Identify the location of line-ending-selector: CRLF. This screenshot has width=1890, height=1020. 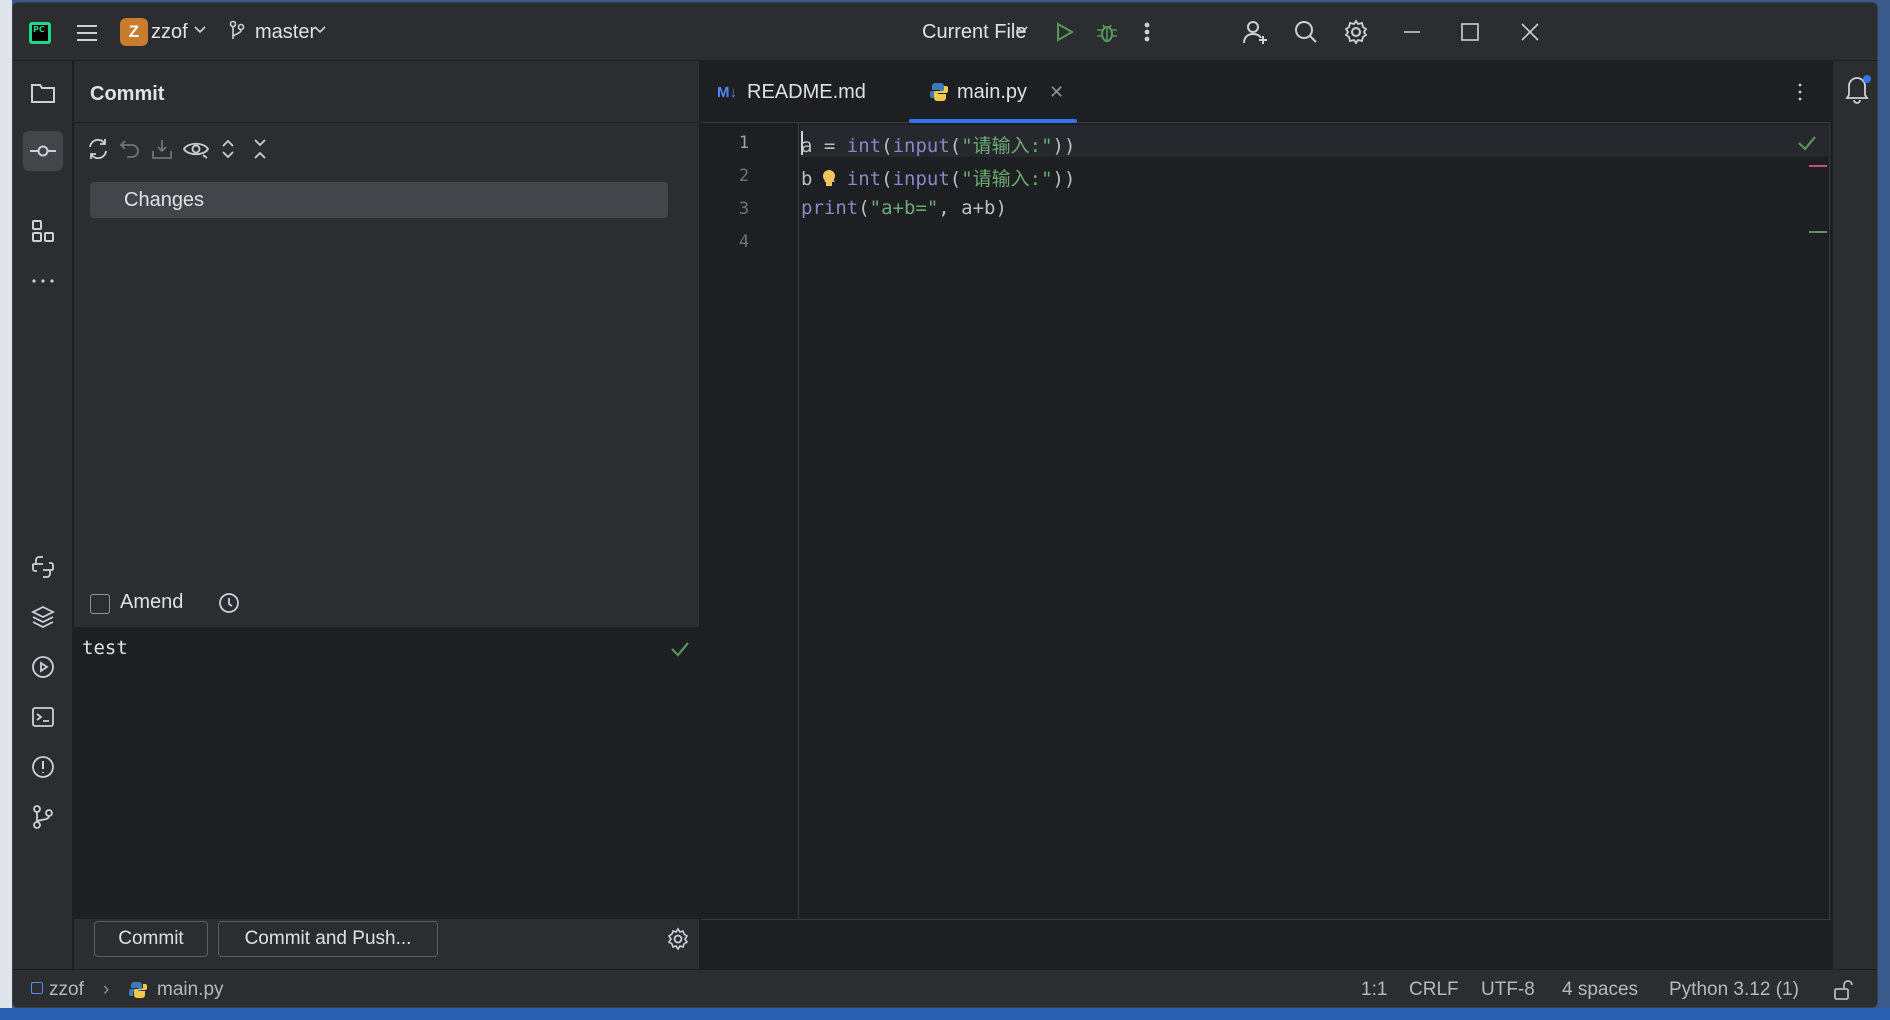
(1434, 990).